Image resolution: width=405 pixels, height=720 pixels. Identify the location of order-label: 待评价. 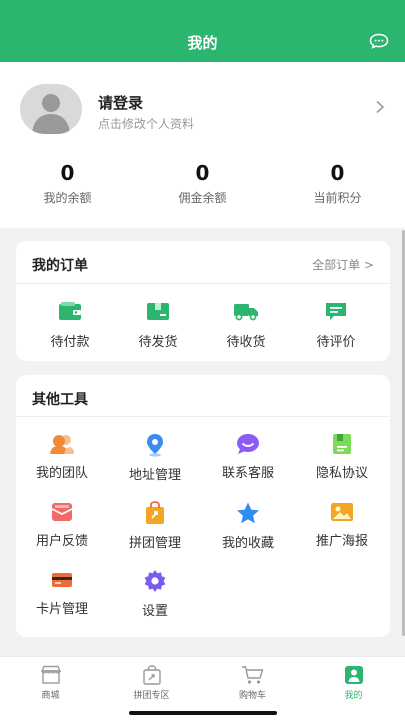
(336, 342).